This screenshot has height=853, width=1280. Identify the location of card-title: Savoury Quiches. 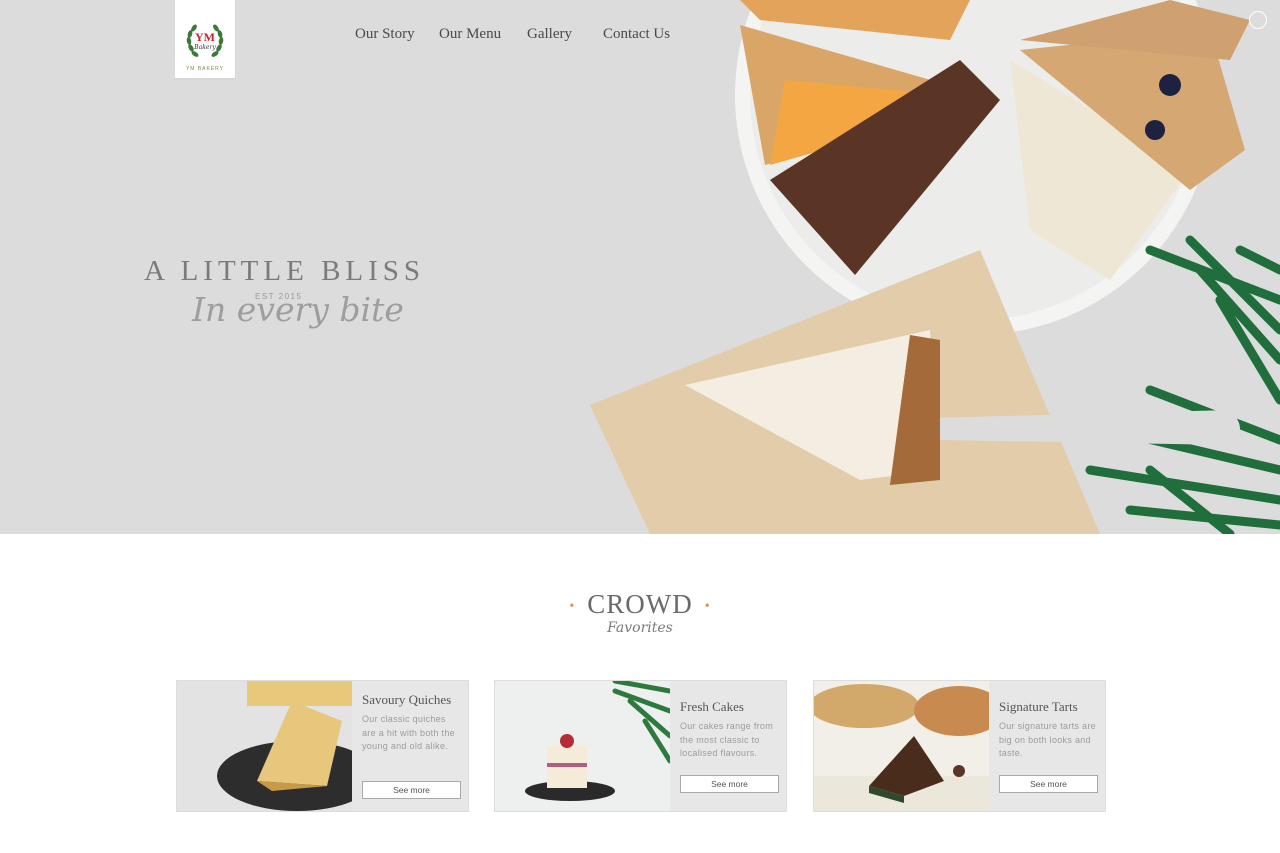
(407, 699).